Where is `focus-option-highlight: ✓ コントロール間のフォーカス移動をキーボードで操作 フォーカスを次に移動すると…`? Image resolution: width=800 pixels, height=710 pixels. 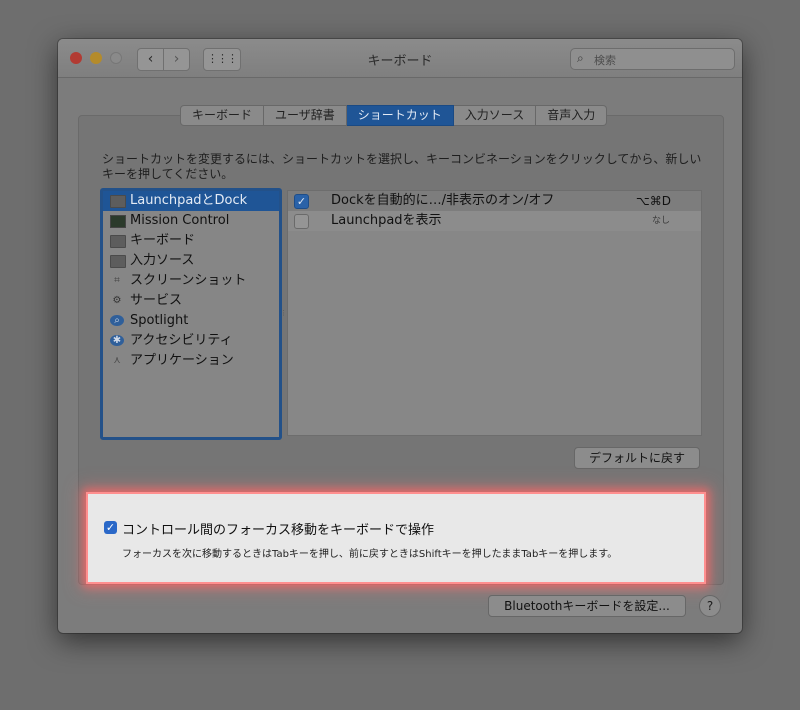 focus-option-highlight: ✓ コントロール間のフォーカス移動をキーボードで操作 フォーカスを次に移動すると… is located at coordinates (396, 538).